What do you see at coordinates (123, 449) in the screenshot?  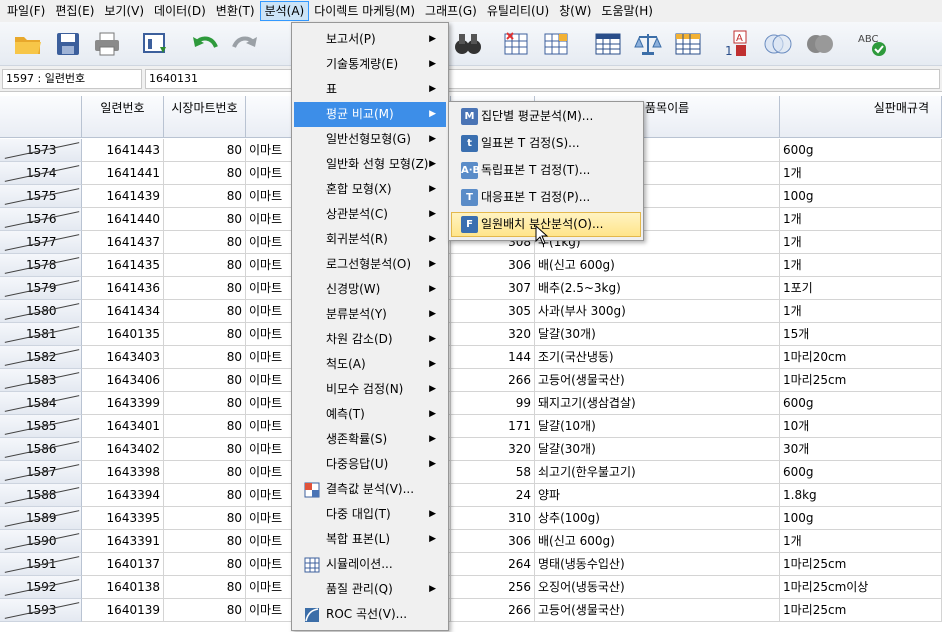 I see `cell-serial: 1643402` at bounding box center [123, 449].